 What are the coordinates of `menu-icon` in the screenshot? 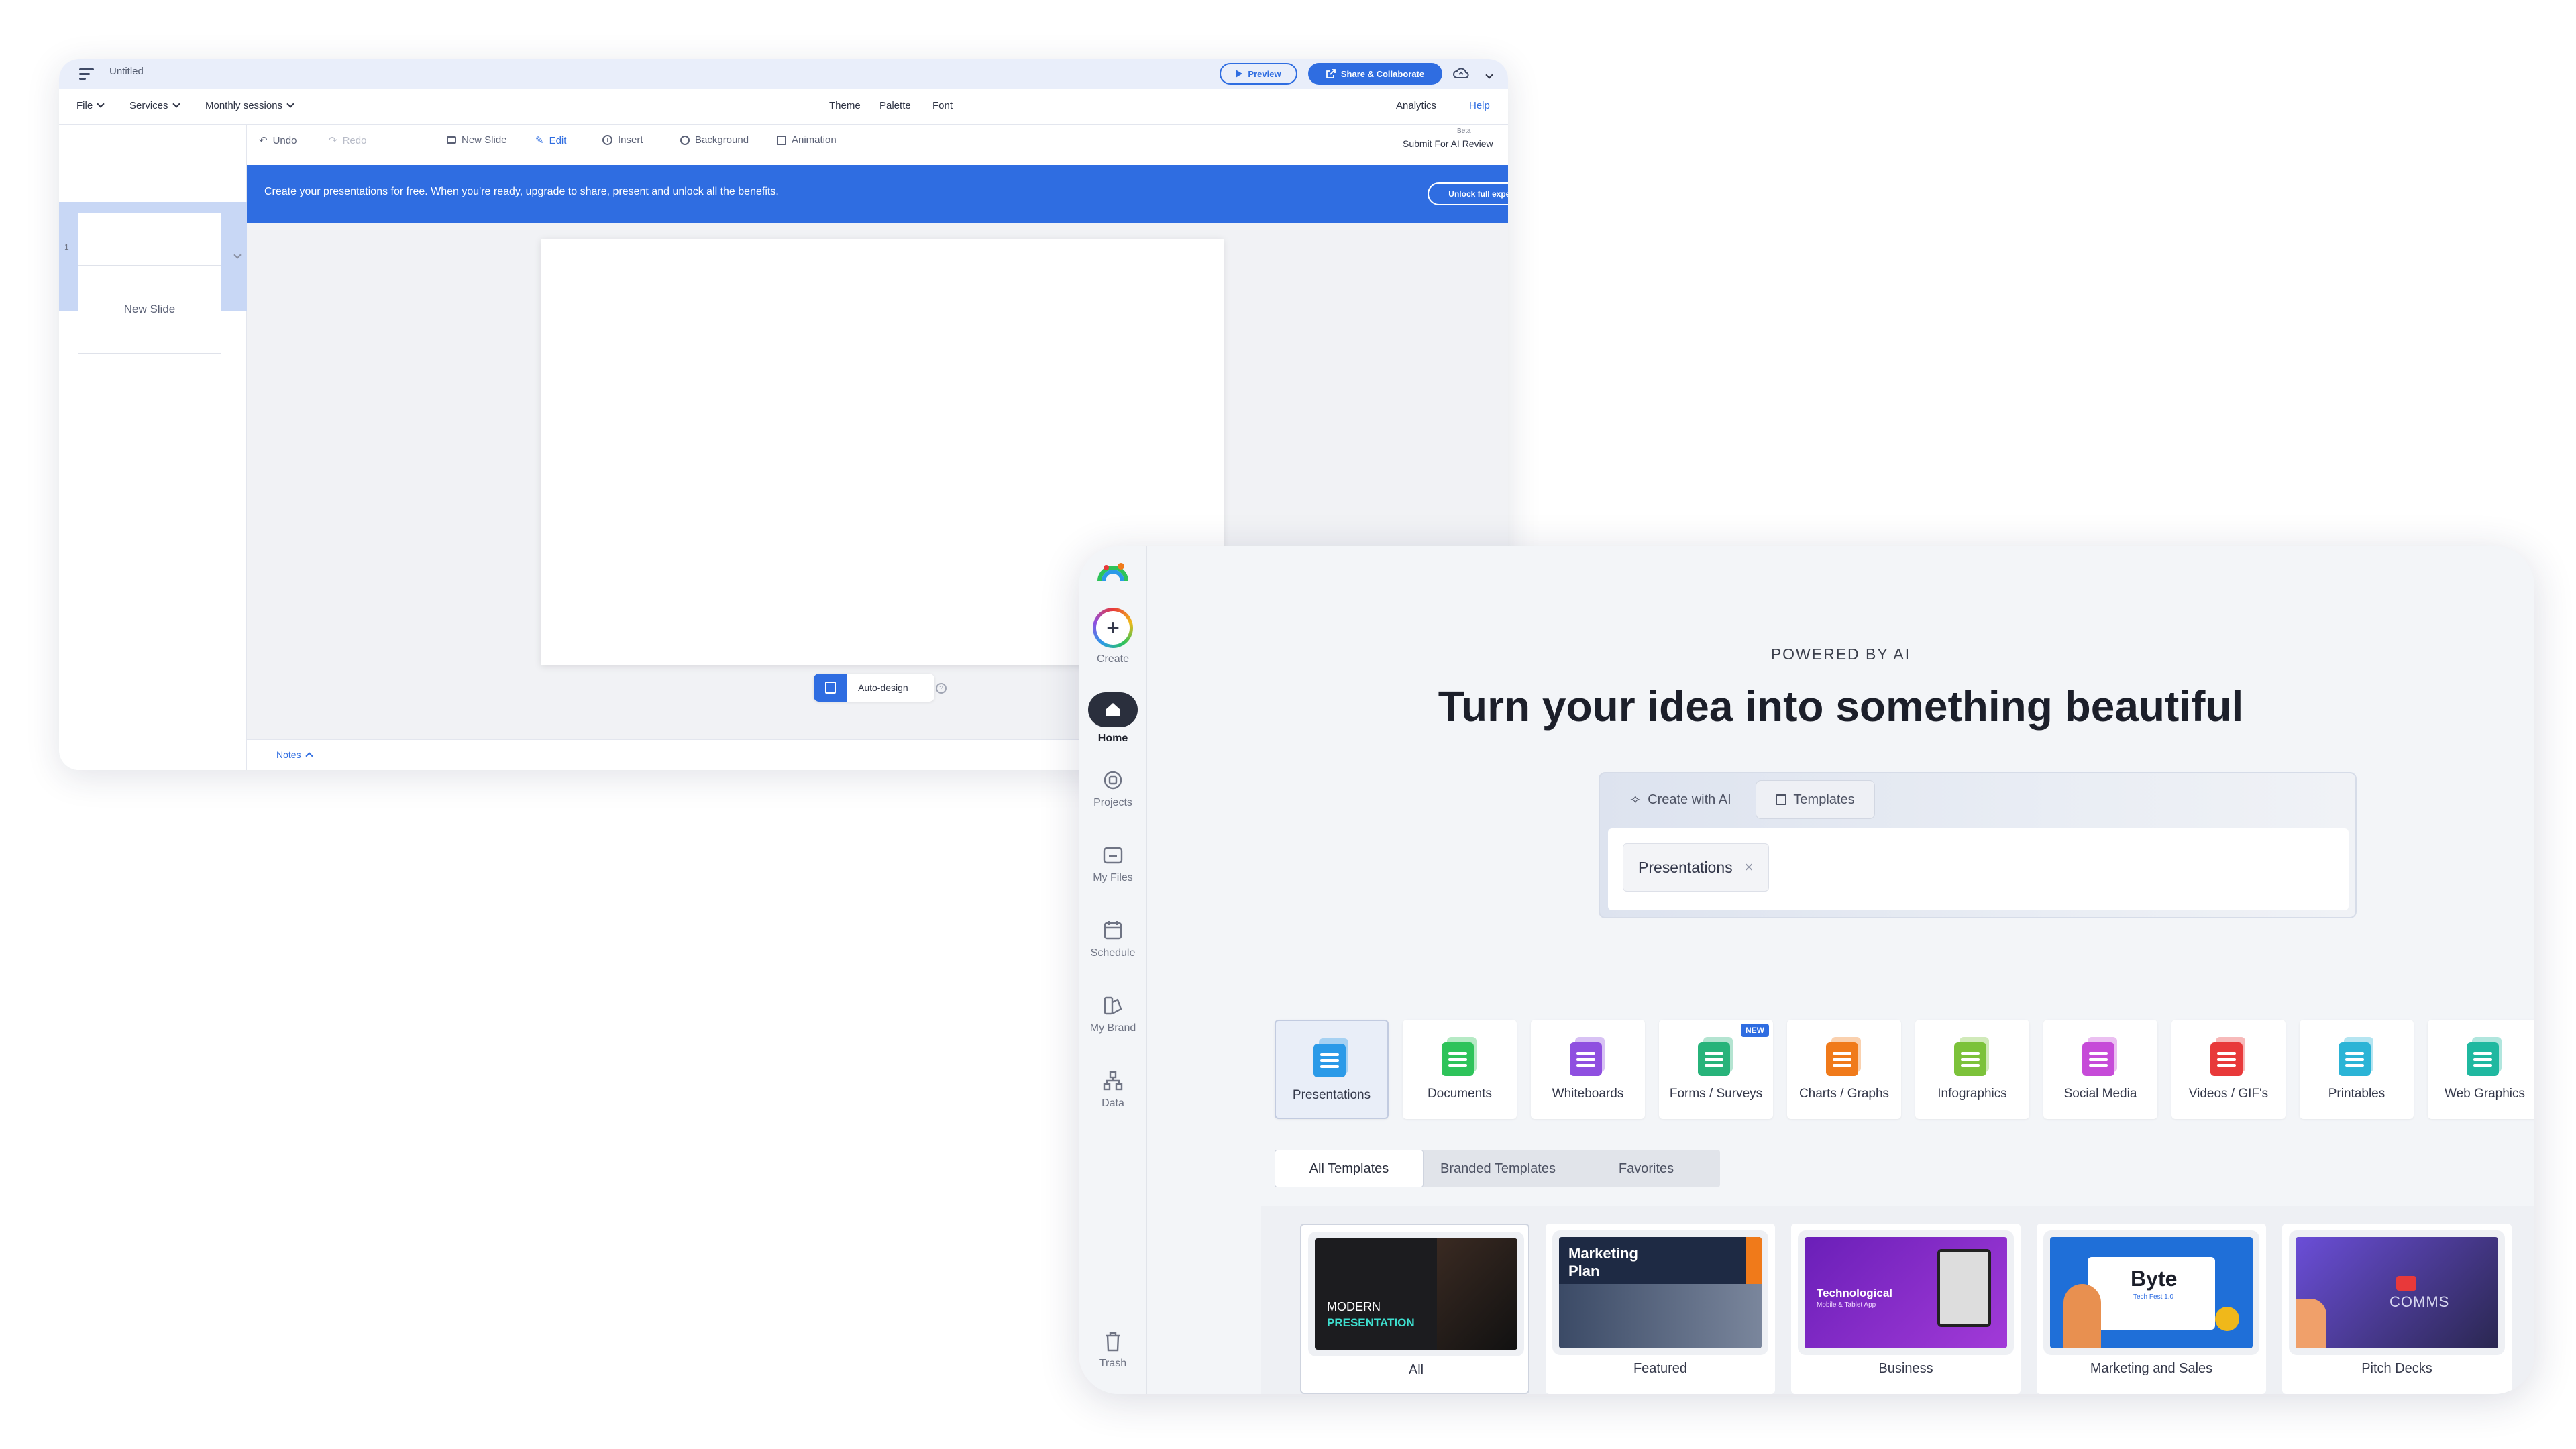 It's located at (86, 73).